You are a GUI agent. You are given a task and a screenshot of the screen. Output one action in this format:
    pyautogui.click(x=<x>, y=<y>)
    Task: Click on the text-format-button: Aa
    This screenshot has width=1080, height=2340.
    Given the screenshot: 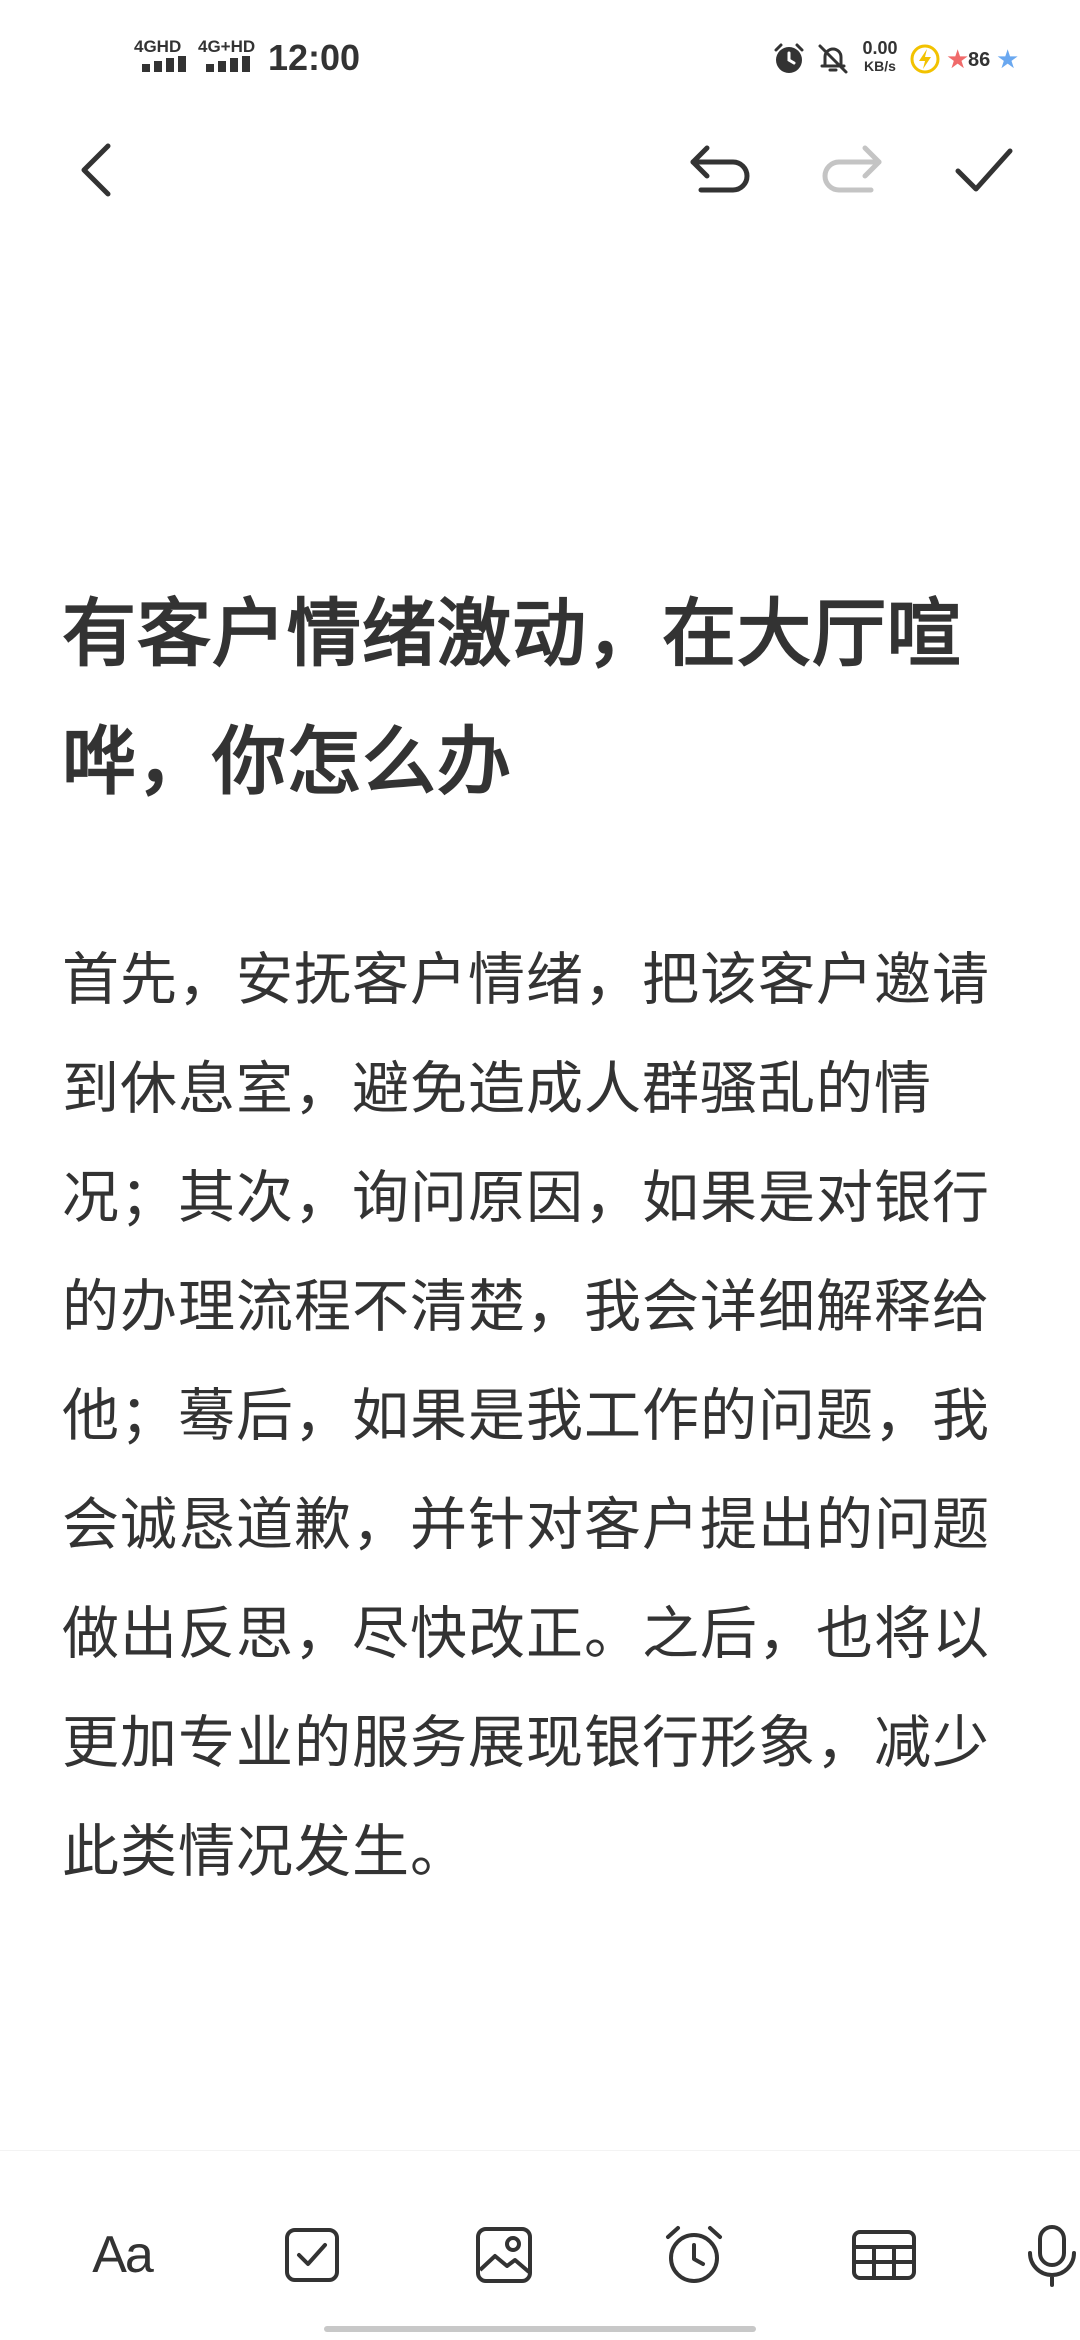 What is the action you would take?
    pyautogui.click(x=122, y=2255)
    